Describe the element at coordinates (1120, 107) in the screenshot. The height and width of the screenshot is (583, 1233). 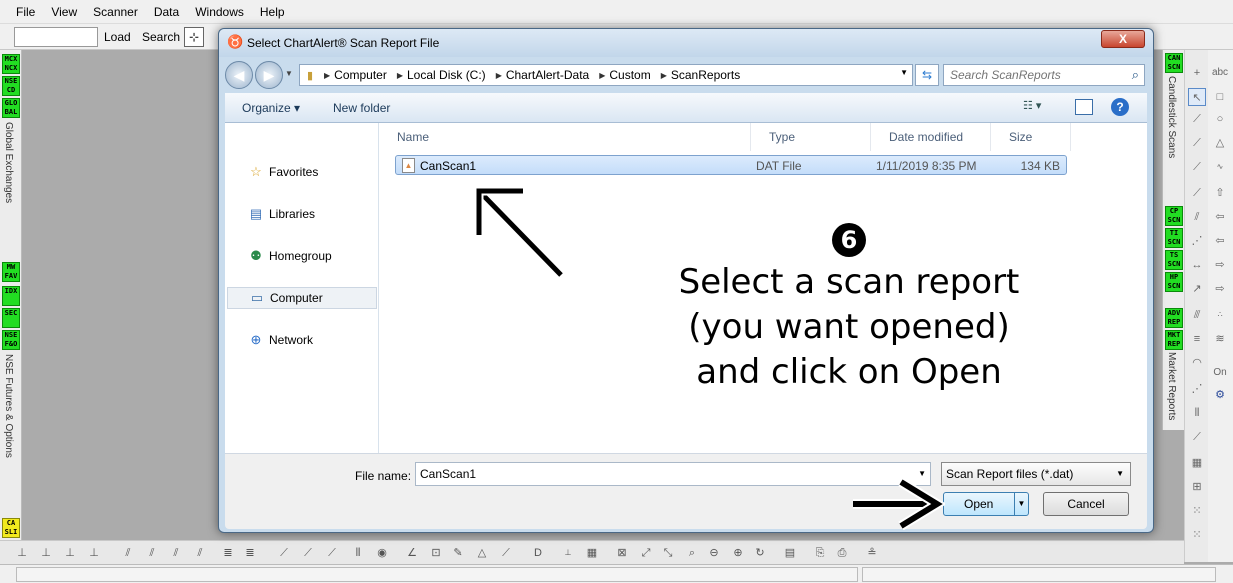
I see `help-button: ?` at that location.